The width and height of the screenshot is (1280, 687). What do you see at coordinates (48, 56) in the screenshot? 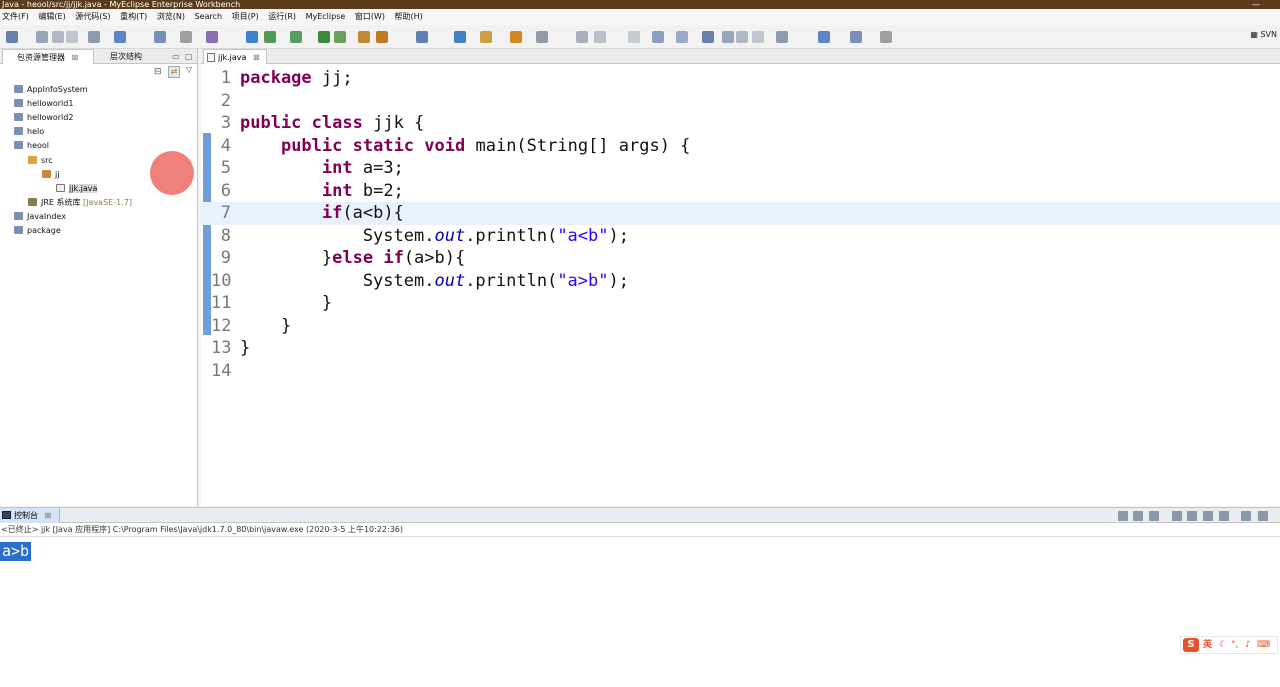
I see `tab-package-explorer: 包资源管理器 ⊠` at bounding box center [48, 56].